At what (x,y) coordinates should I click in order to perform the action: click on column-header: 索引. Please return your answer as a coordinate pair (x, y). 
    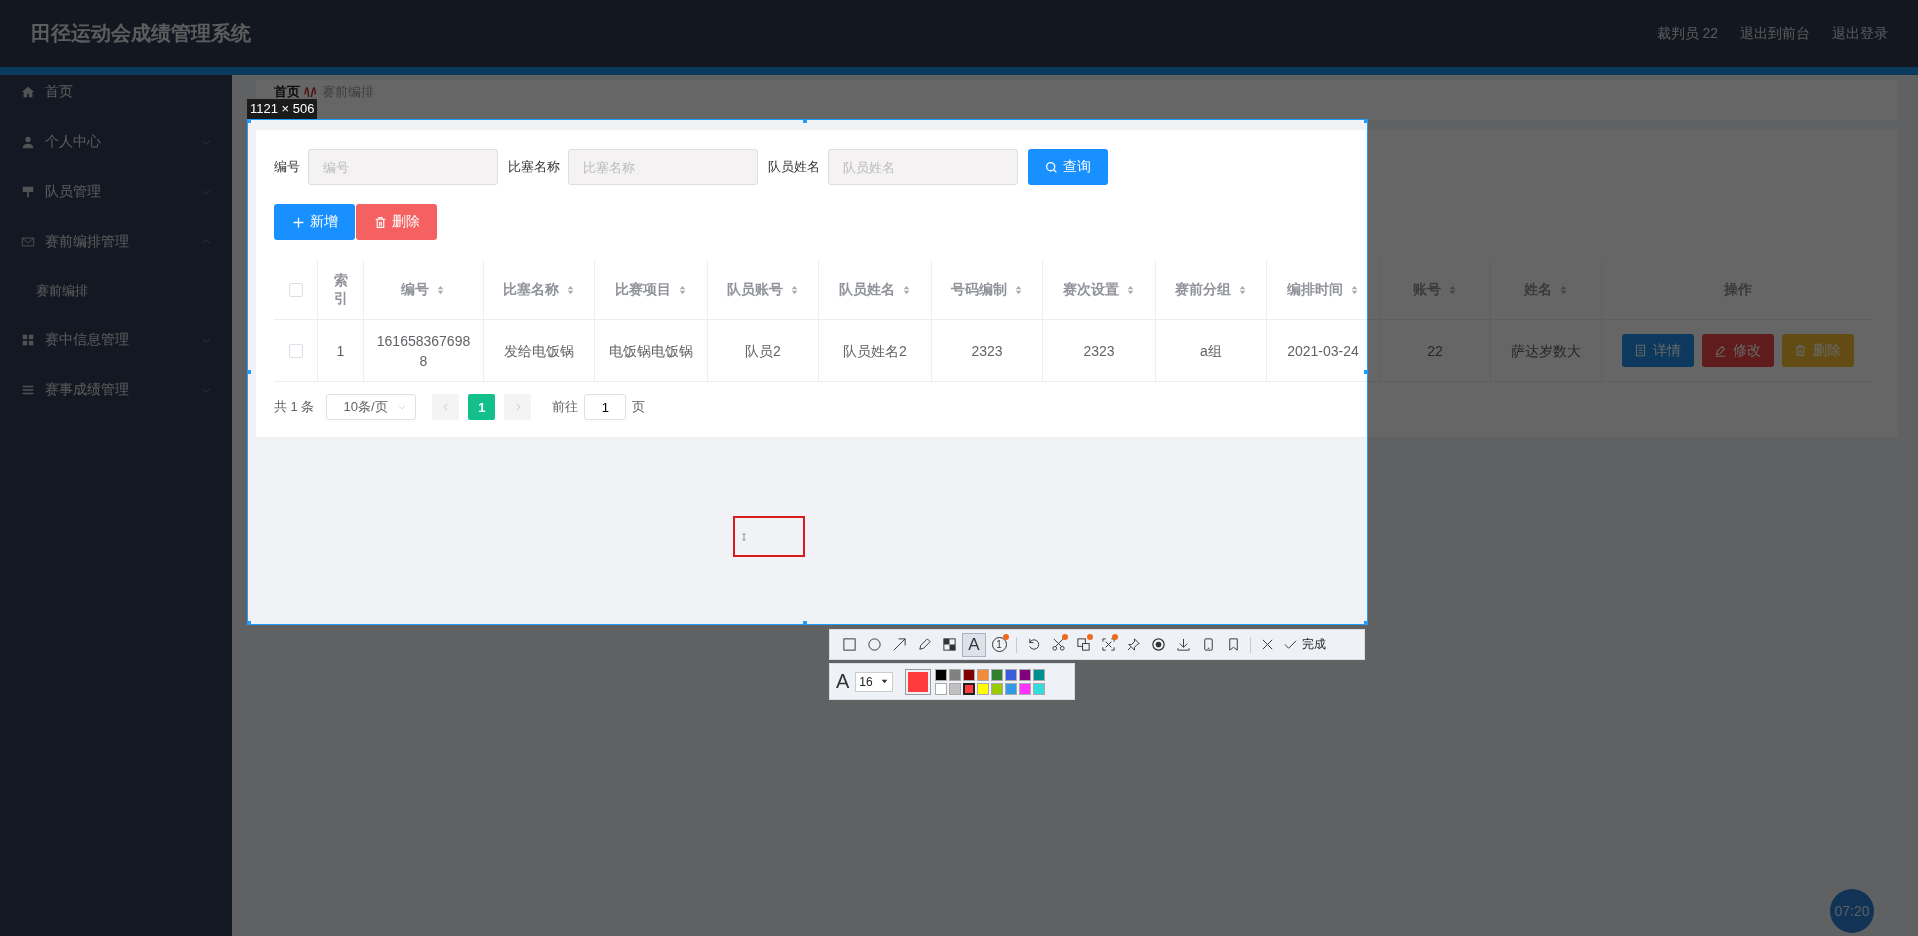
    Looking at the image, I should click on (340, 289).